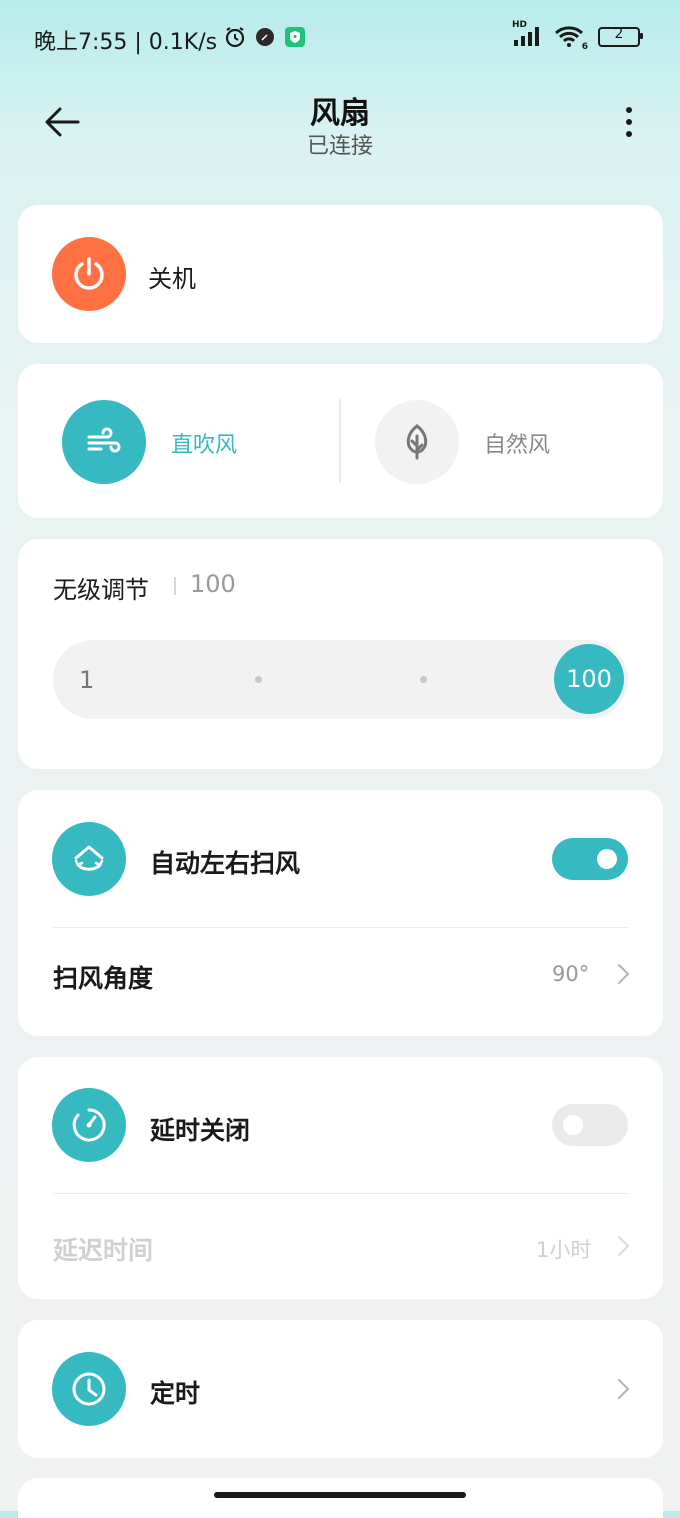 The height and width of the screenshot is (1518, 680). I want to click on delay-off-toggle, so click(590, 1125).